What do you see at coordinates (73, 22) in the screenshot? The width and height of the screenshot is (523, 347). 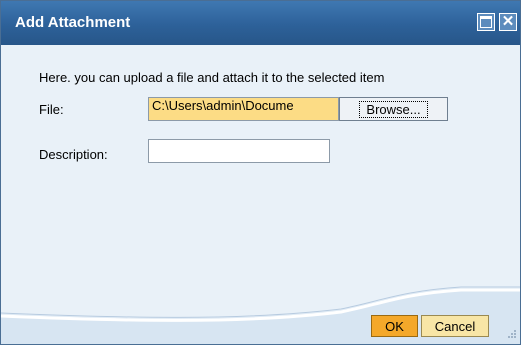 I see `dialog-title: Add Attachment` at bounding box center [73, 22].